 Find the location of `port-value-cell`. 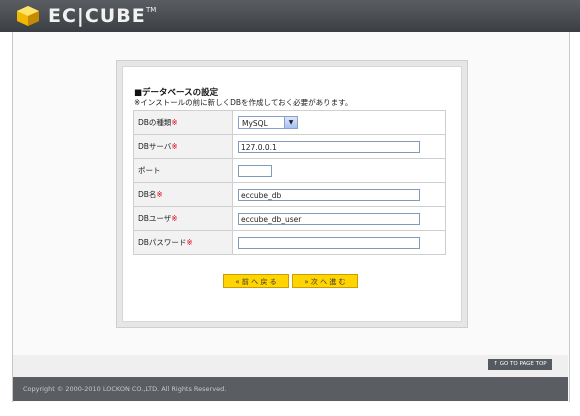

port-value-cell is located at coordinates (339, 170).